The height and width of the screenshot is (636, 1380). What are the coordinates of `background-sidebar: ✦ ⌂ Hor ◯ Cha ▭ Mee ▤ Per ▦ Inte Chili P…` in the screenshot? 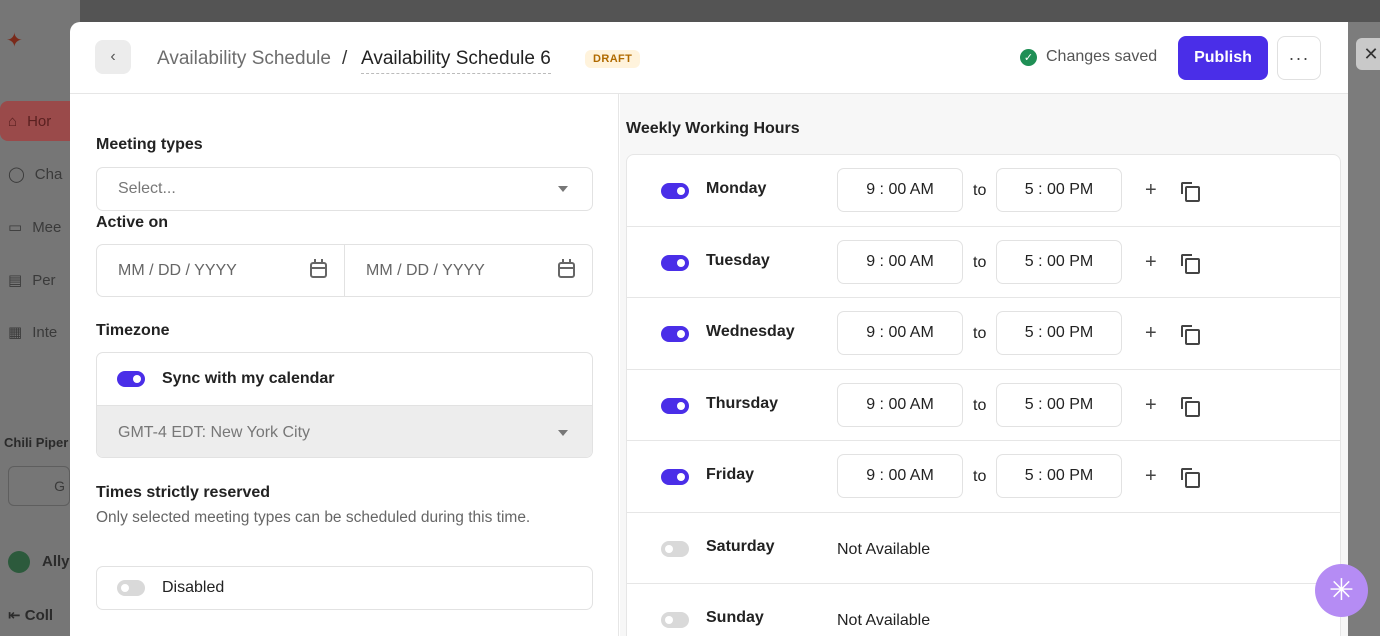 It's located at (45, 318).